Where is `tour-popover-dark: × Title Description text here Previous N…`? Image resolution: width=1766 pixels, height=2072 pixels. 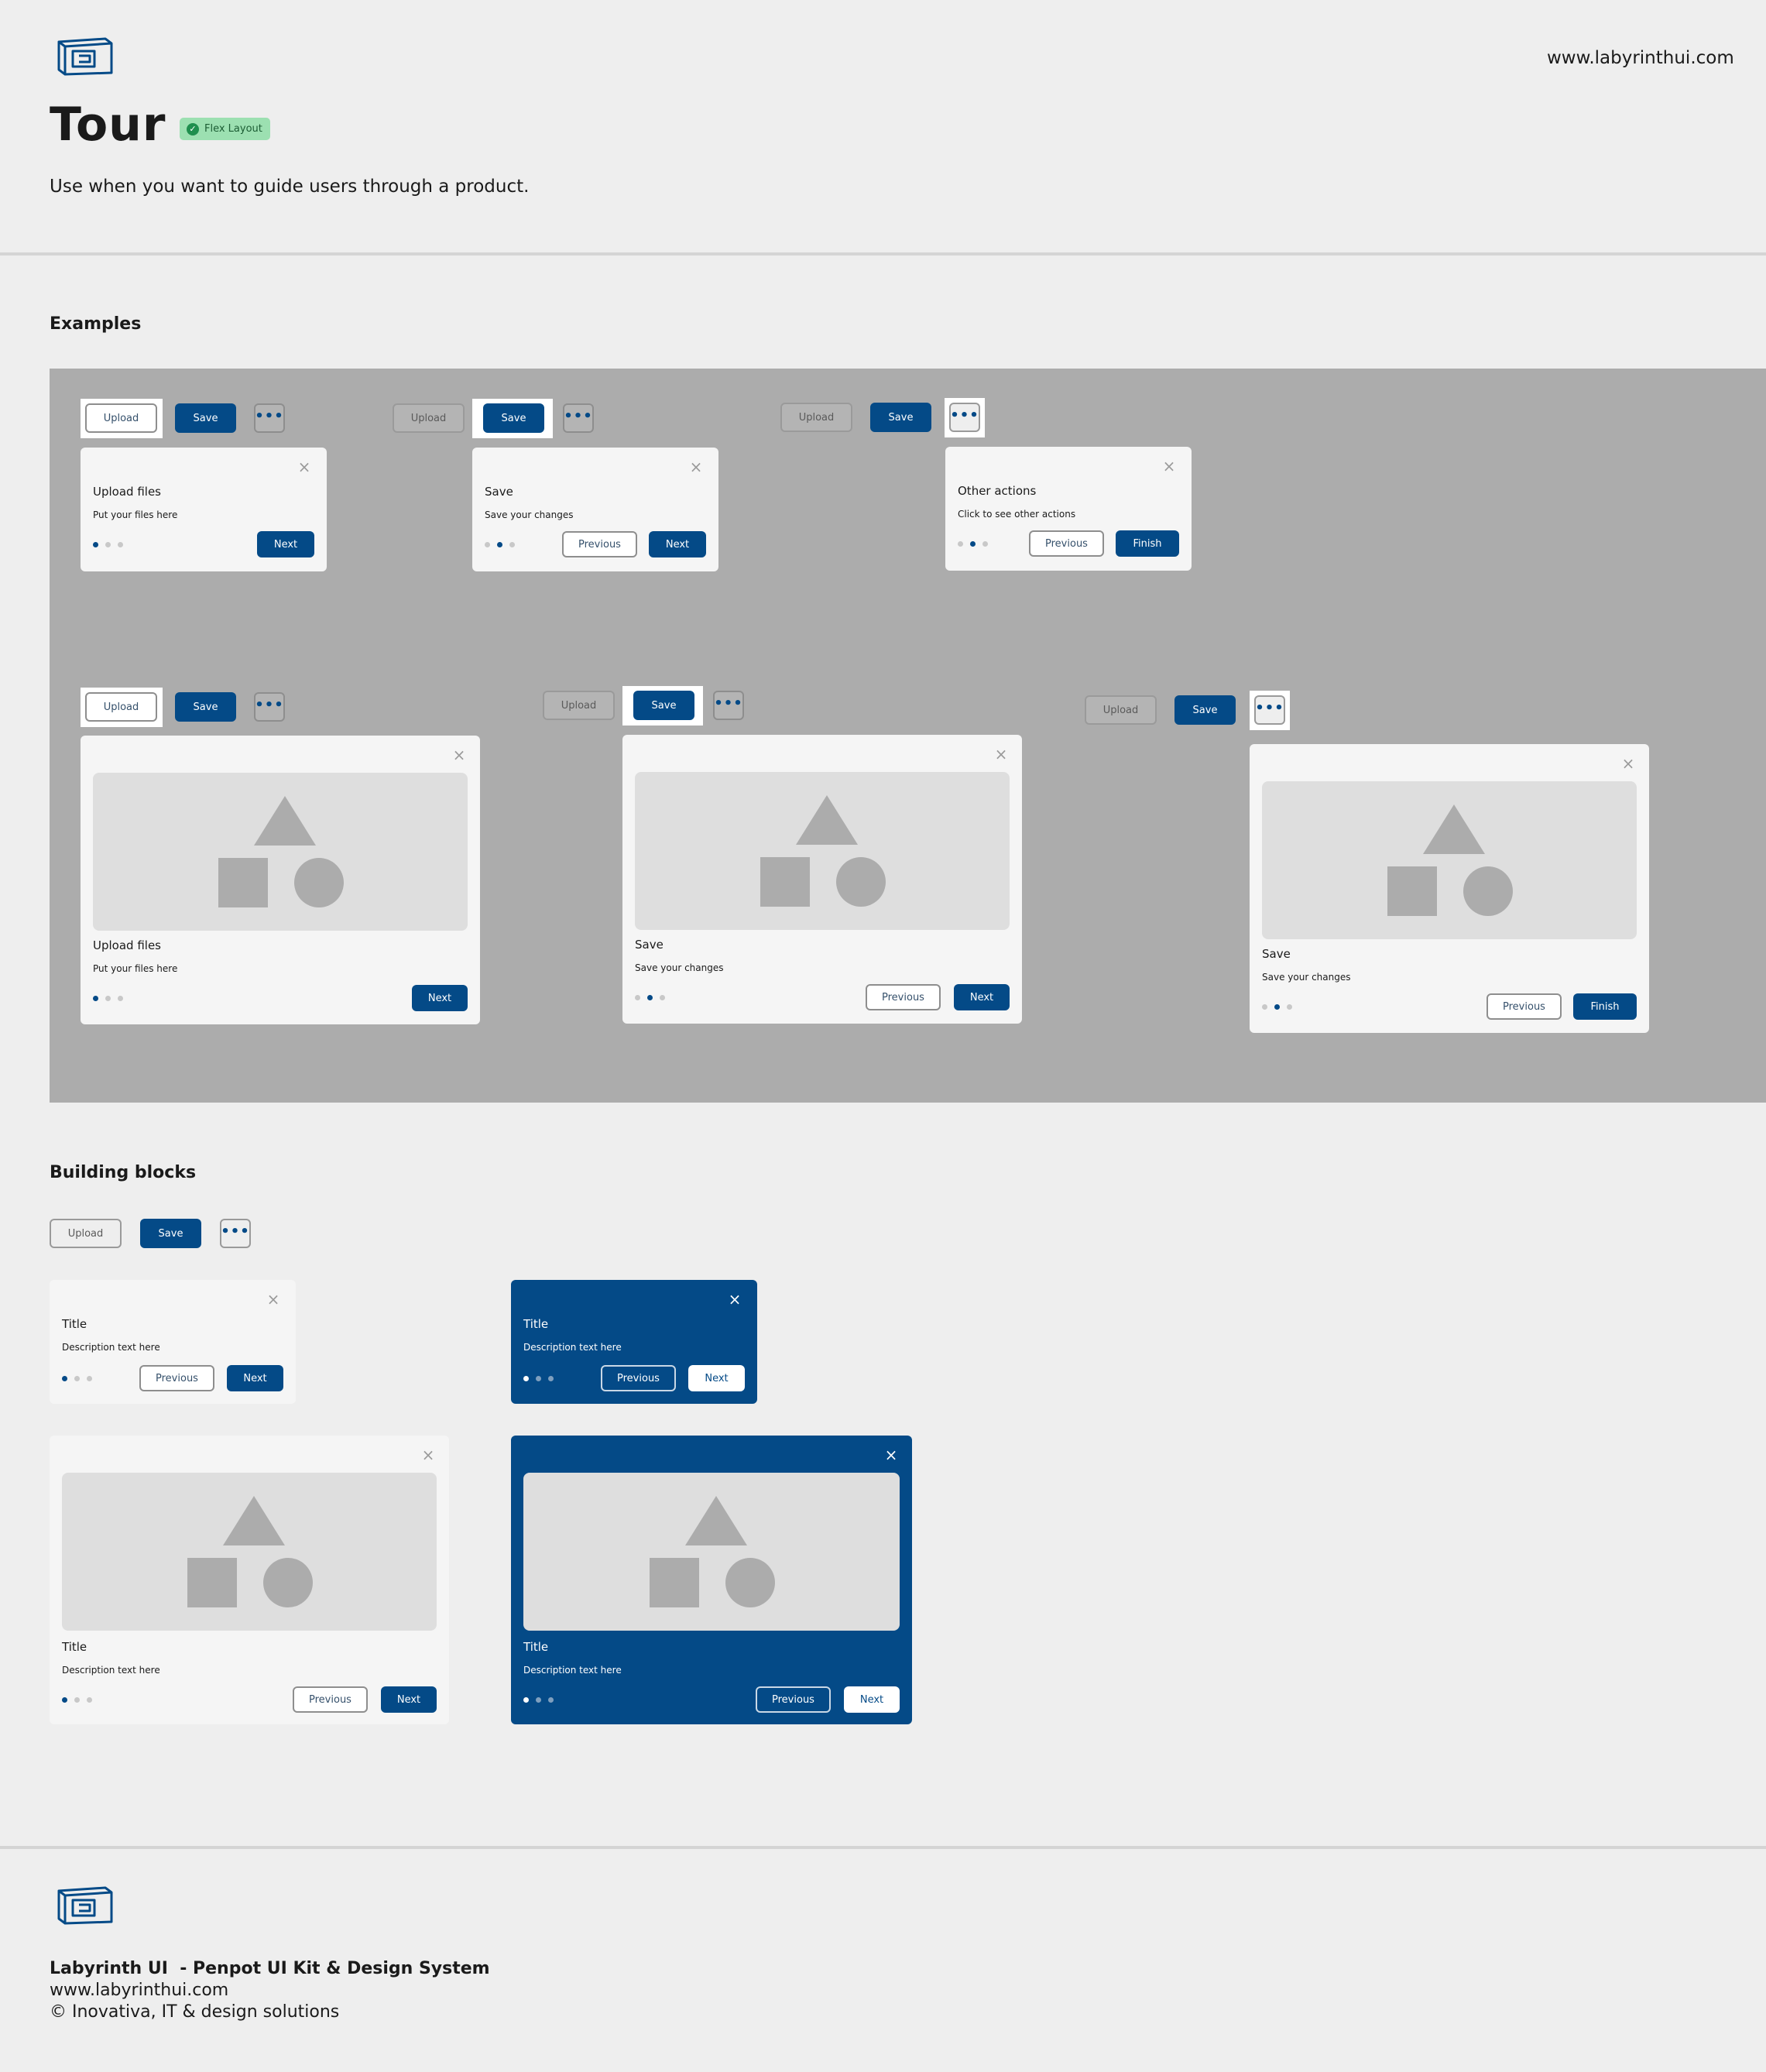
tour-popover-dark: × Title Description text here Previous N… is located at coordinates (634, 1342).